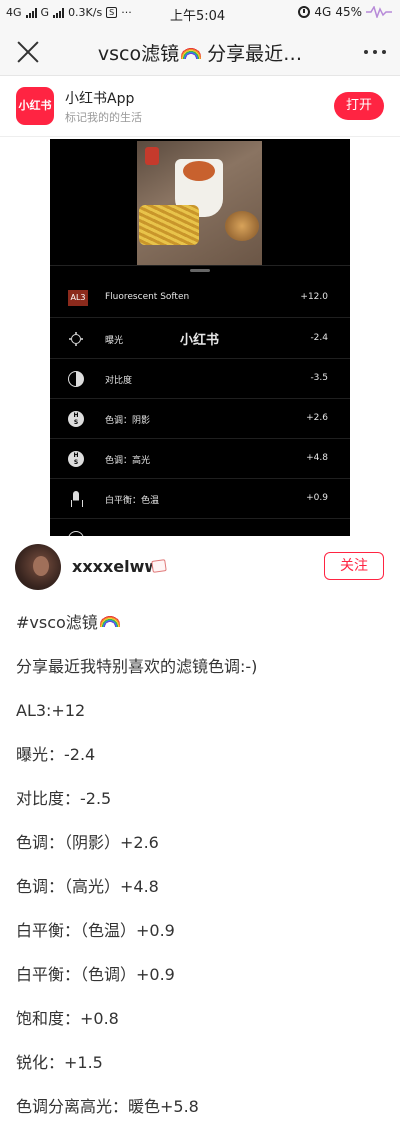  What do you see at coordinates (59, 1062) in the screenshot?
I see `post-line: 锐化：+1.5` at bounding box center [59, 1062].